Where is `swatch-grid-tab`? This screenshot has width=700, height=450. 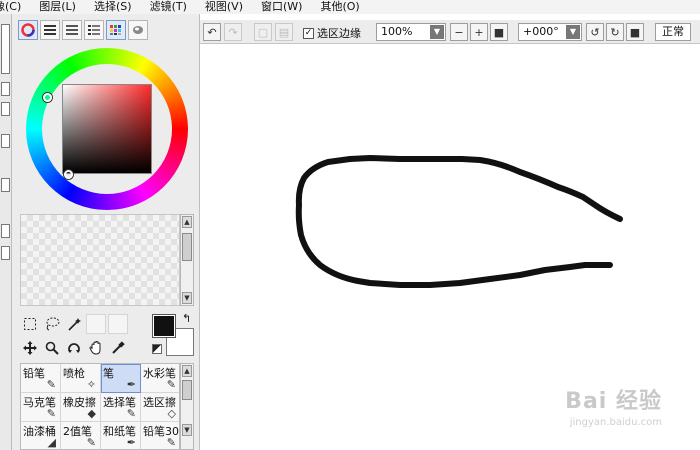
swatch-grid-tab is located at coordinates (116, 30).